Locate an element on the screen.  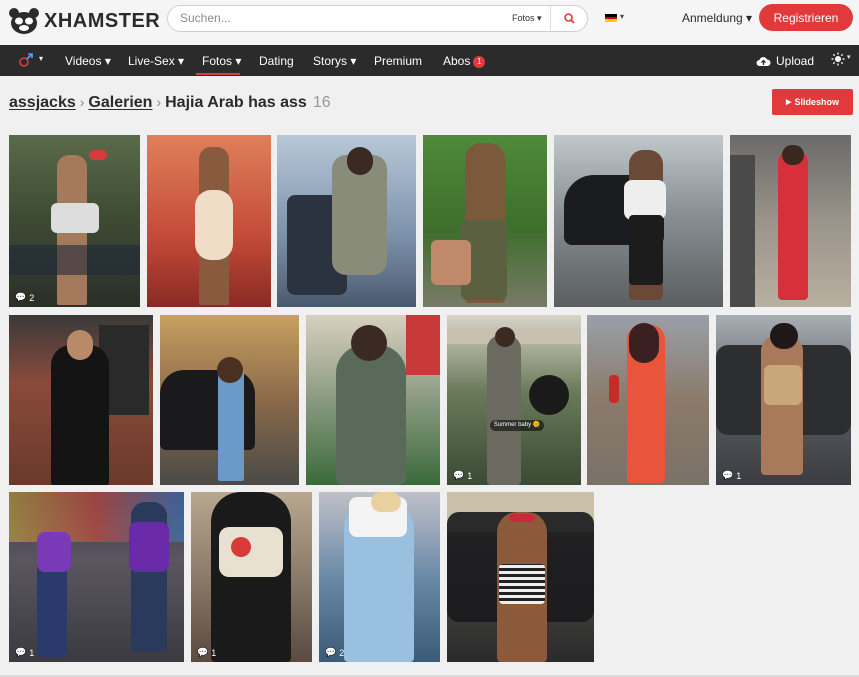
nav-item-fotos: Fotos ▾ is located at coordinates (221, 61).